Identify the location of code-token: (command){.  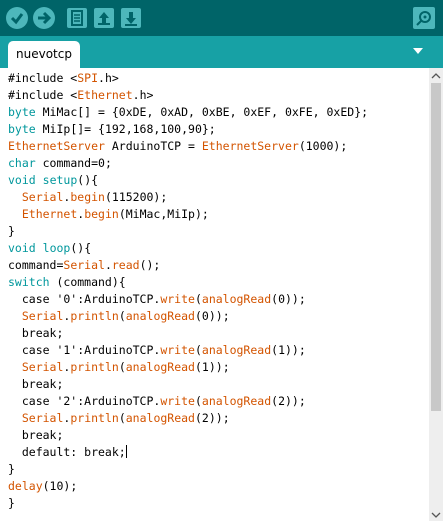
(87, 282).